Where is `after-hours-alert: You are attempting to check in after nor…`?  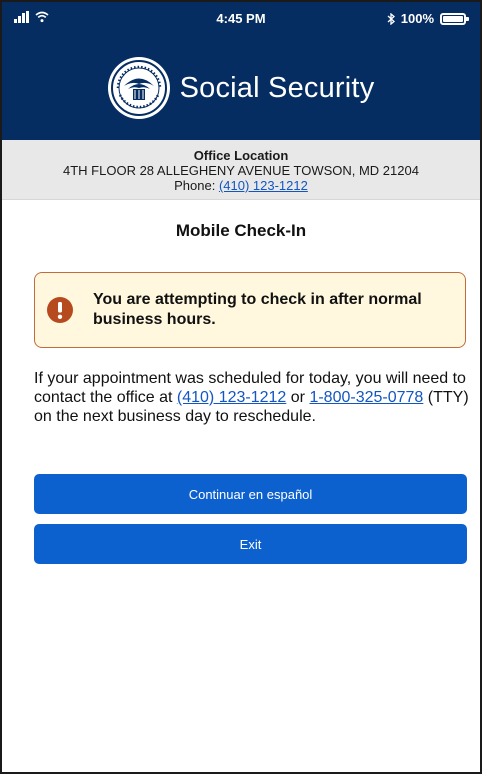 after-hours-alert: You are attempting to check in after nor… is located at coordinates (250, 310).